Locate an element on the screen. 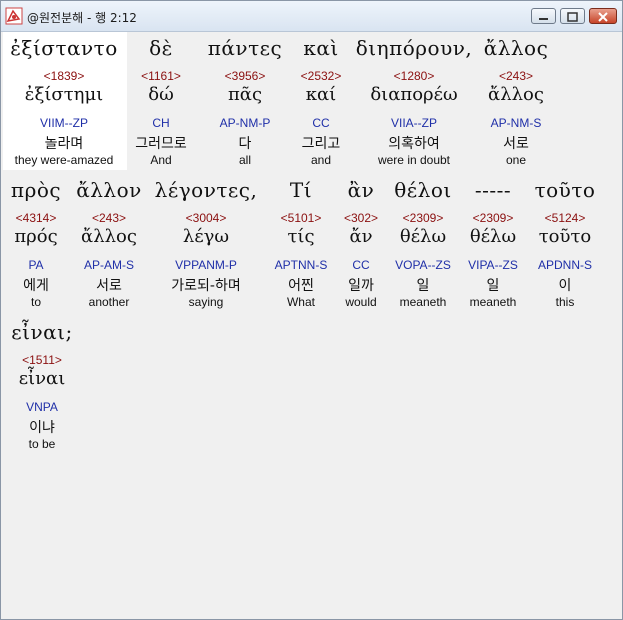 This screenshot has width=623, height=620. minimize-icon is located at coordinates (543, 19).